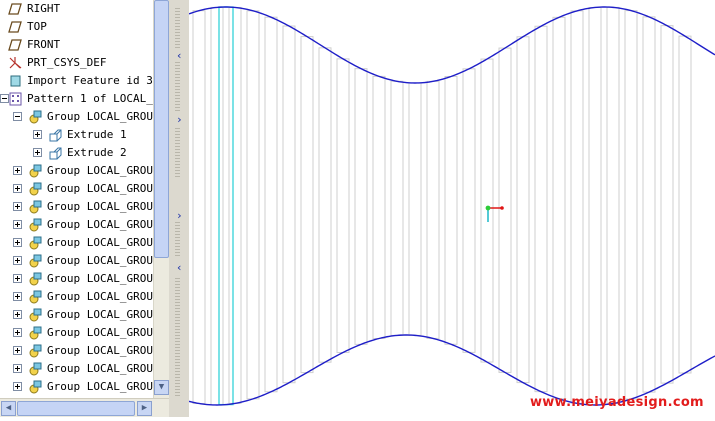 This screenshot has width=715, height=421. What do you see at coordinates (8, 408) in the screenshot?
I see `scroll-left-button: ◀` at bounding box center [8, 408].